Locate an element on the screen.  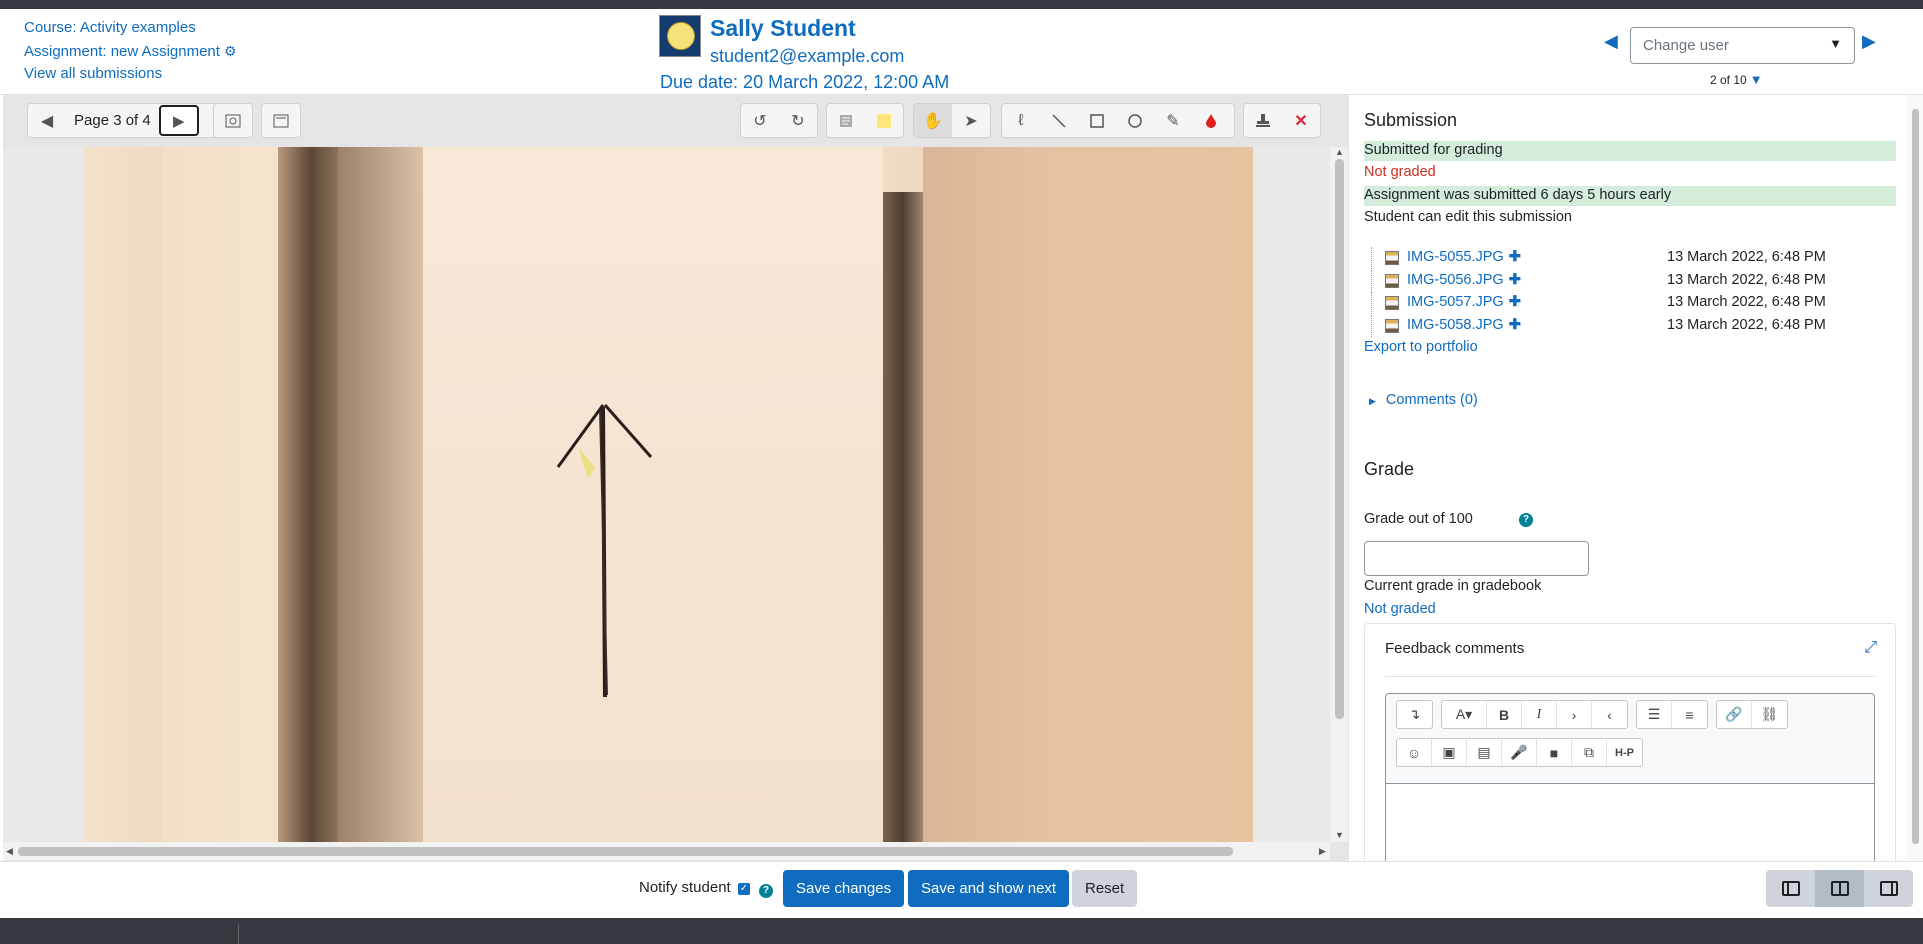
stamp-icon is located at coordinates (1263, 120).